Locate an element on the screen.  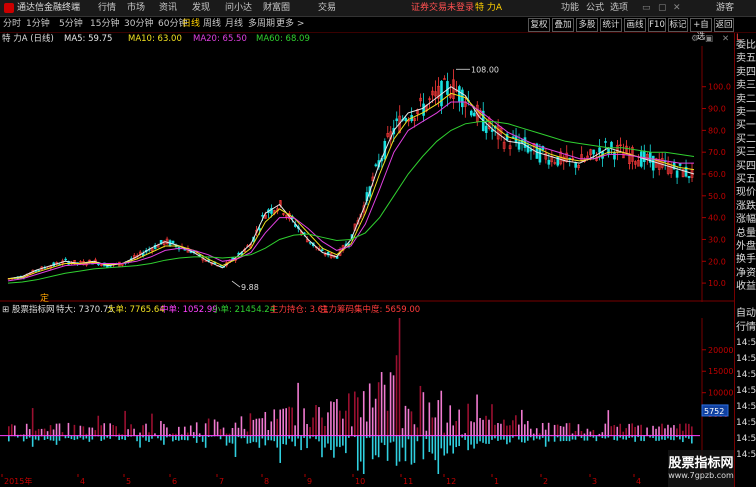
settings-icon: ⚙ is located at coordinates (695, 39).